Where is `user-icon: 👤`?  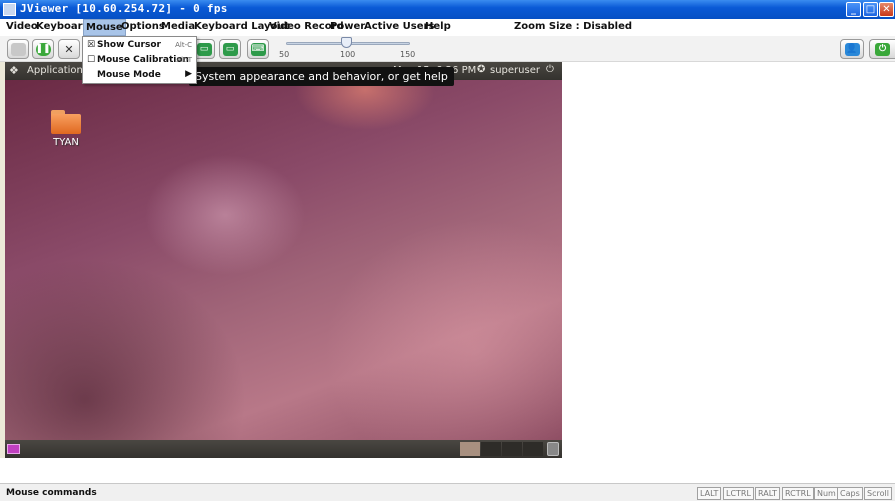 user-icon: 👤 is located at coordinates (852, 49).